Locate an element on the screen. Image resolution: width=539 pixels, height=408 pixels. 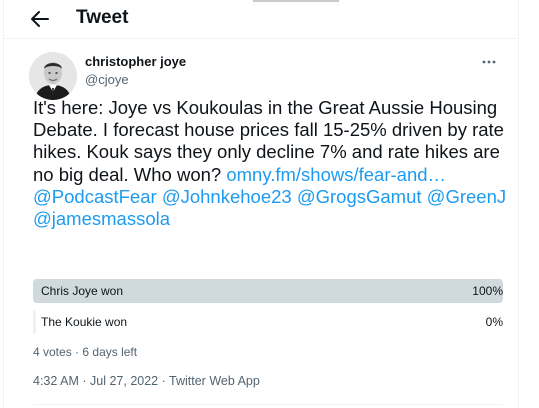
column-border-left is located at coordinates (3, 204).